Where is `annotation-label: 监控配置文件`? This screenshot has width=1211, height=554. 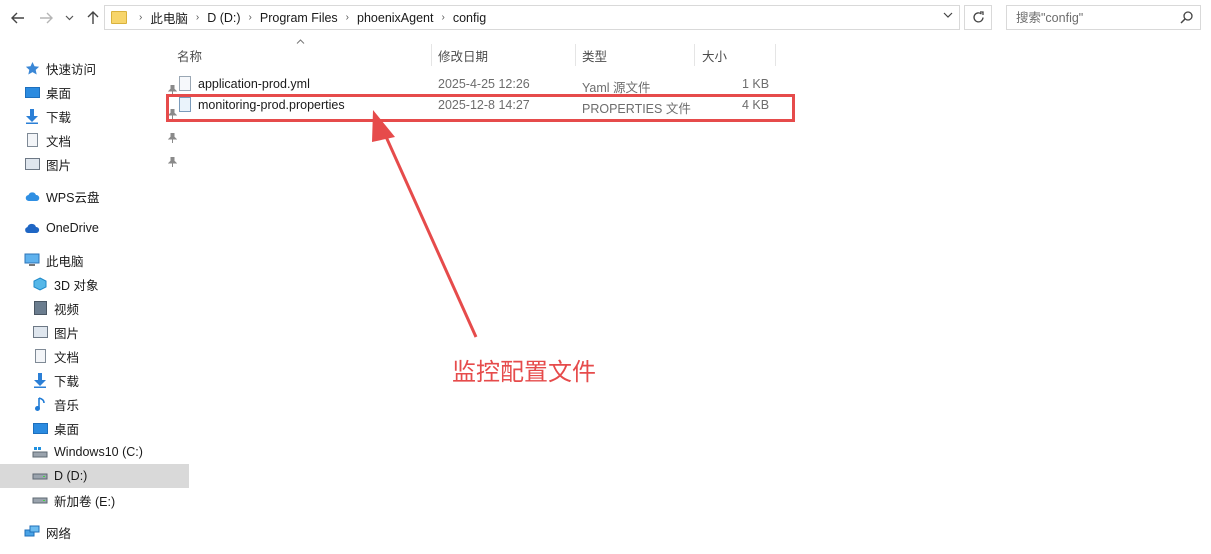
annotation-label: 监控配置文件 is located at coordinates (524, 372).